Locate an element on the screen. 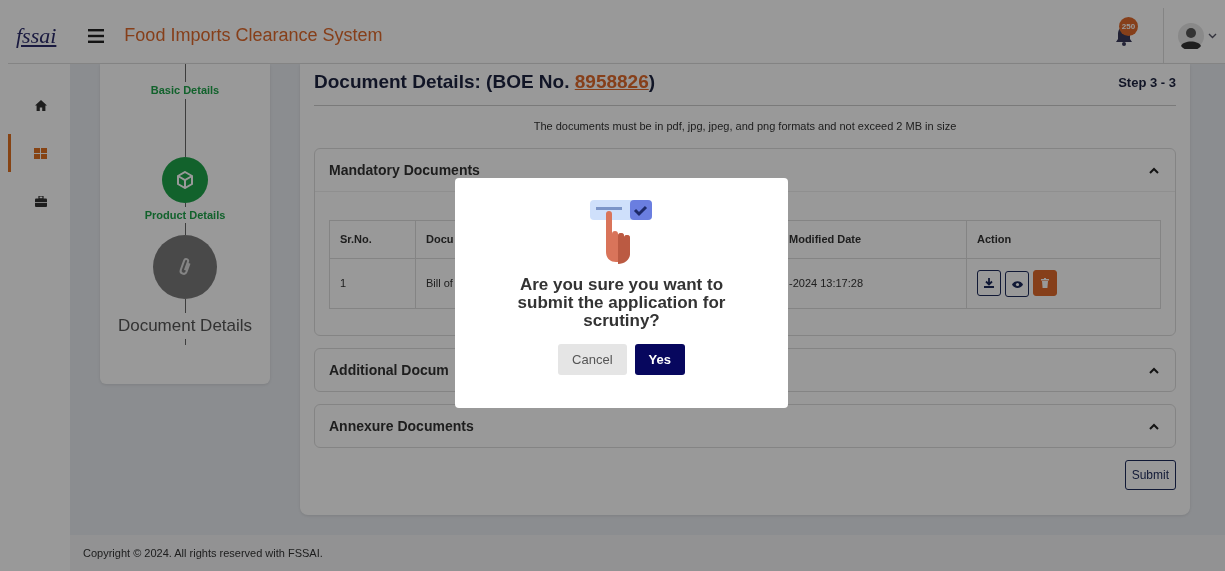 Image resolution: width=1225 pixels, height=571 pixels. step-label: Document Details is located at coordinates (185, 326).